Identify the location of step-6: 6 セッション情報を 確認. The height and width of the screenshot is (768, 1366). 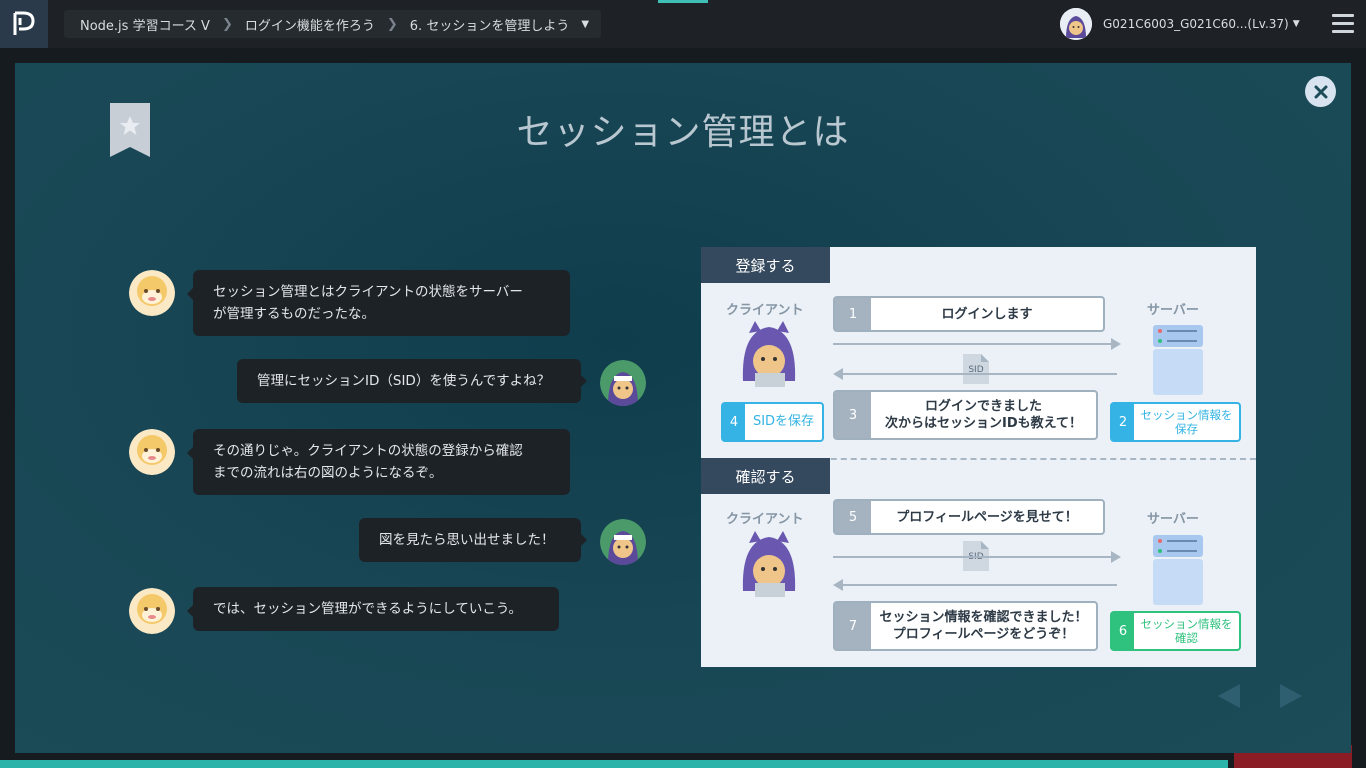
(1175, 631).